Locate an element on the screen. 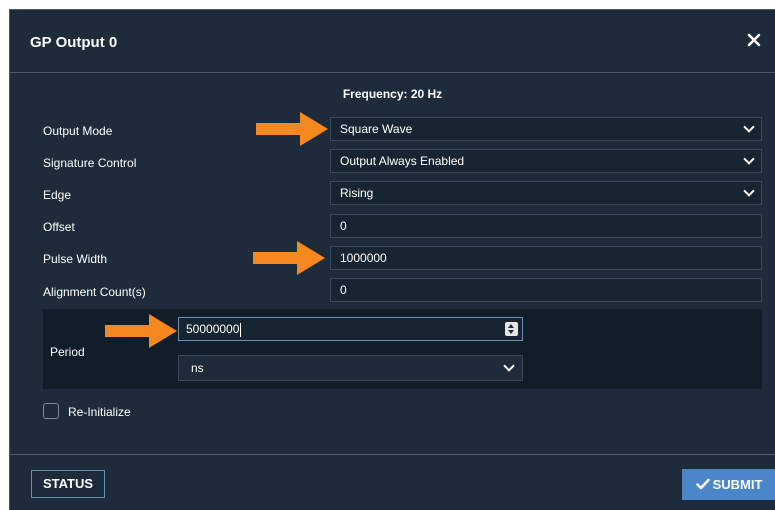  period-value: 50000000 is located at coordinates (213, 329).